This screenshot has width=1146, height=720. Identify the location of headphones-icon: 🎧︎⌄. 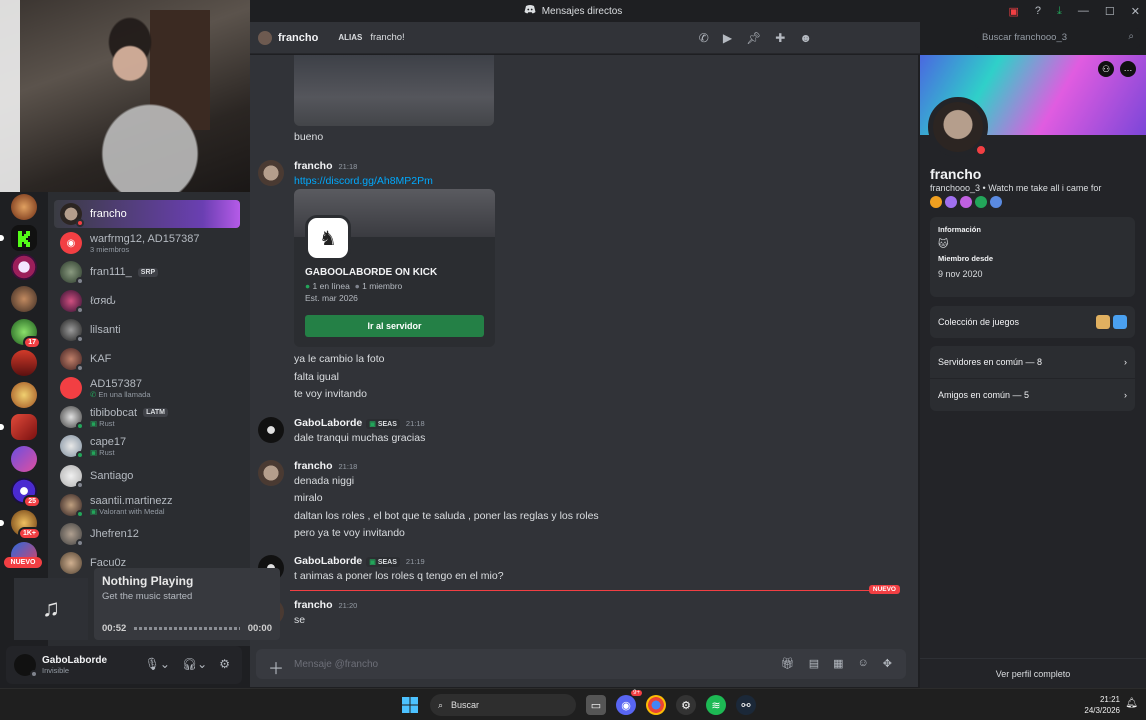
(194, 664).